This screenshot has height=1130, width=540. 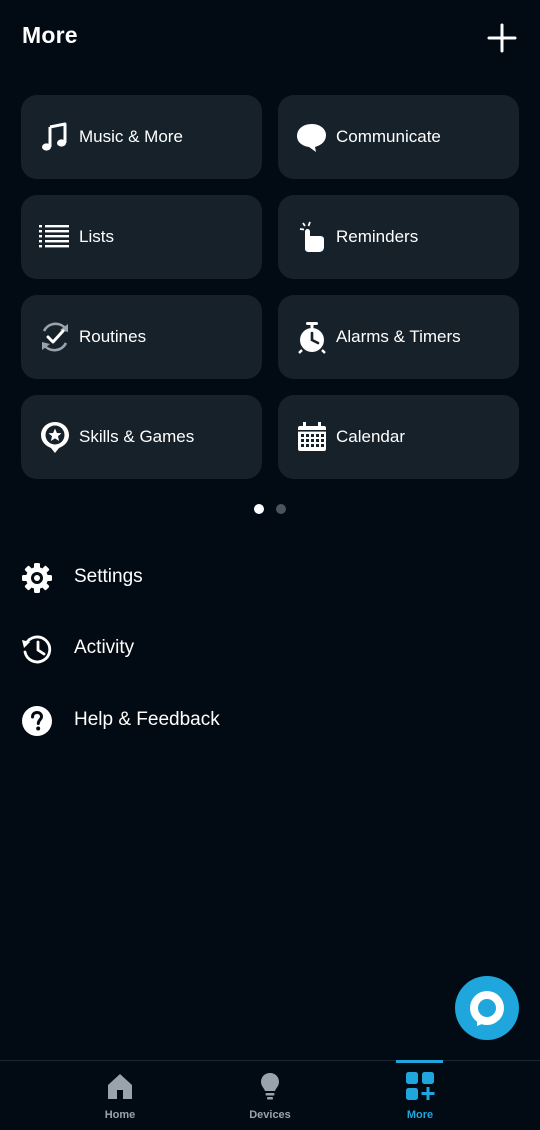 What do you see at coordinates (131, 136) in the screenshot?
I see `tile-label: Music & More` at bounding box center [131, 136].